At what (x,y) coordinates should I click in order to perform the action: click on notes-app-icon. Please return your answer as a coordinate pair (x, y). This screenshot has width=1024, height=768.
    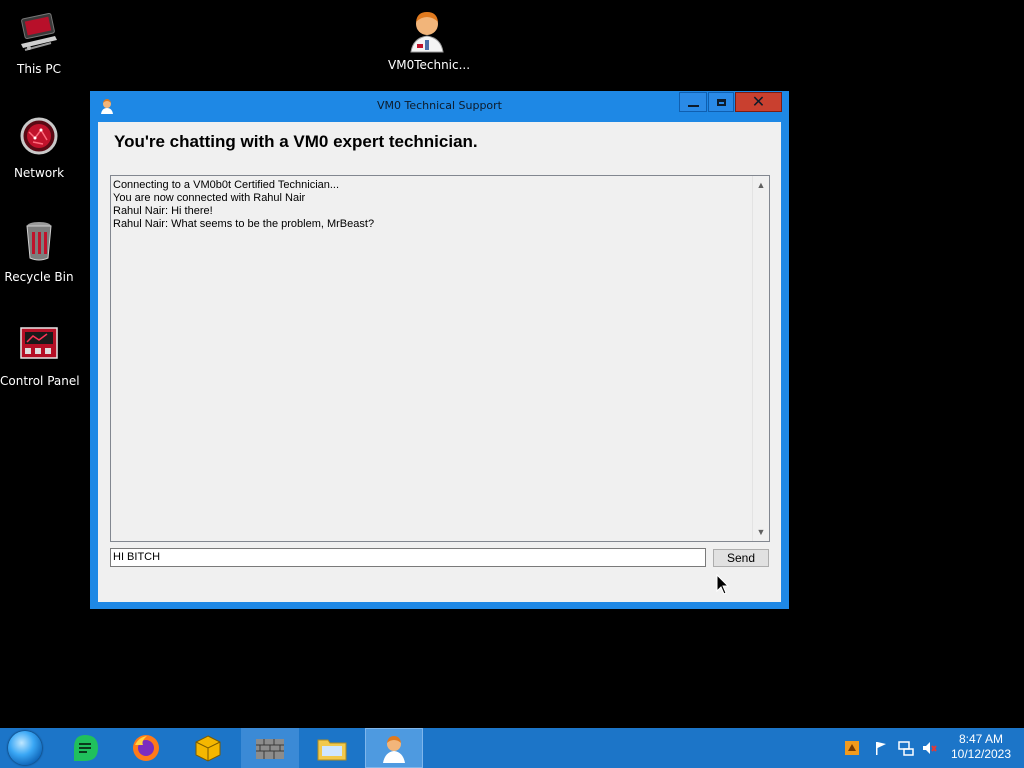
    Looking at the image, I should click on (86, 748).